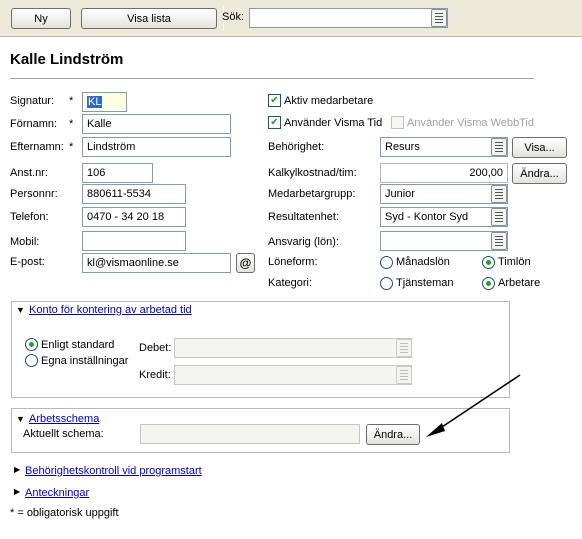  Describe the element at coordinates (488, 262) in the screenshot. I see `loneform-timlon-radio` at that location.